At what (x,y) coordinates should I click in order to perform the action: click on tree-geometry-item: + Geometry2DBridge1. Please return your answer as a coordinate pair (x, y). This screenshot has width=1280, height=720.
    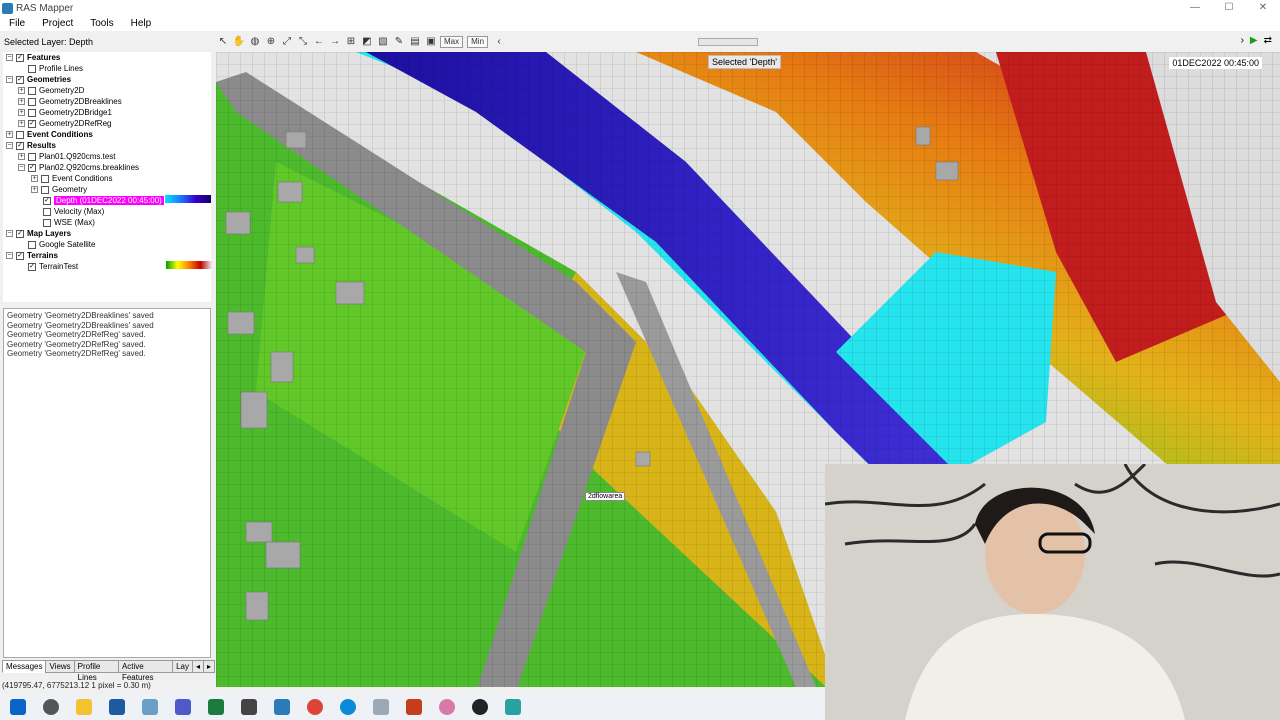
    Looking at the image, I should click on (65, 112).